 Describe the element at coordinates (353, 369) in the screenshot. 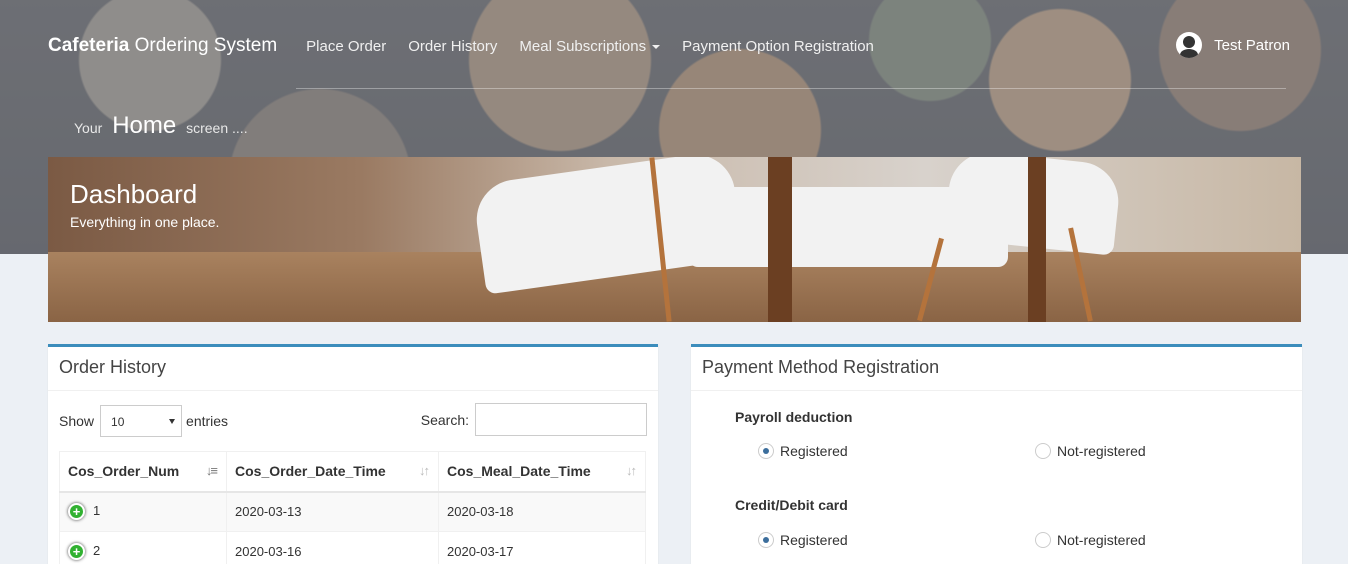

I see `order-history-title: Order History` at that location.